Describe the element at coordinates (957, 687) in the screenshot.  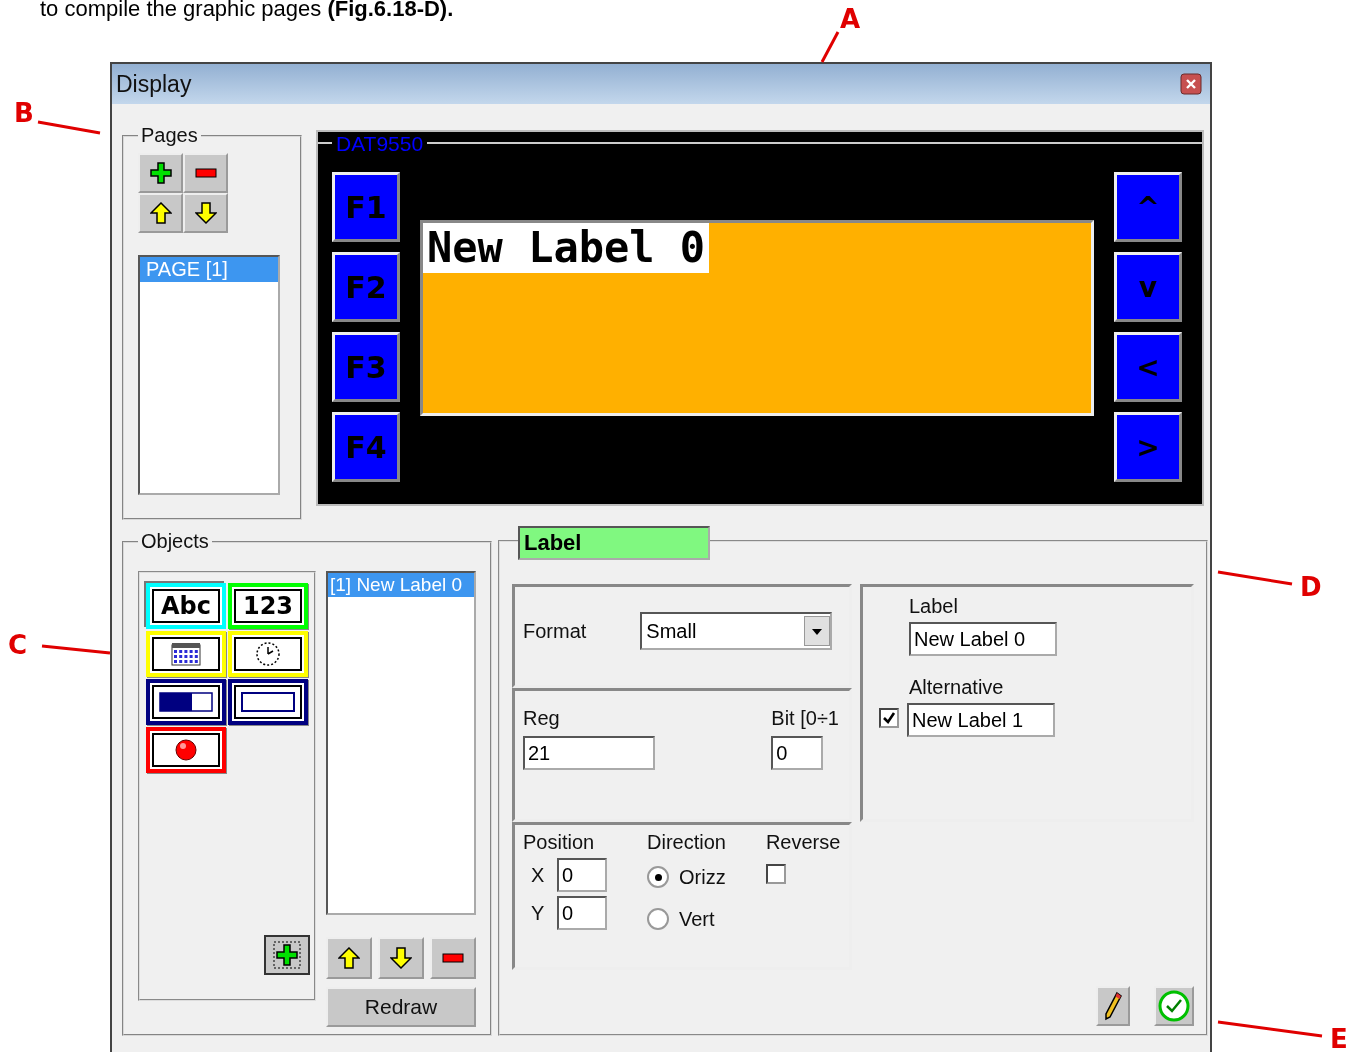
I see `alternative-title: Alternative` at that location.